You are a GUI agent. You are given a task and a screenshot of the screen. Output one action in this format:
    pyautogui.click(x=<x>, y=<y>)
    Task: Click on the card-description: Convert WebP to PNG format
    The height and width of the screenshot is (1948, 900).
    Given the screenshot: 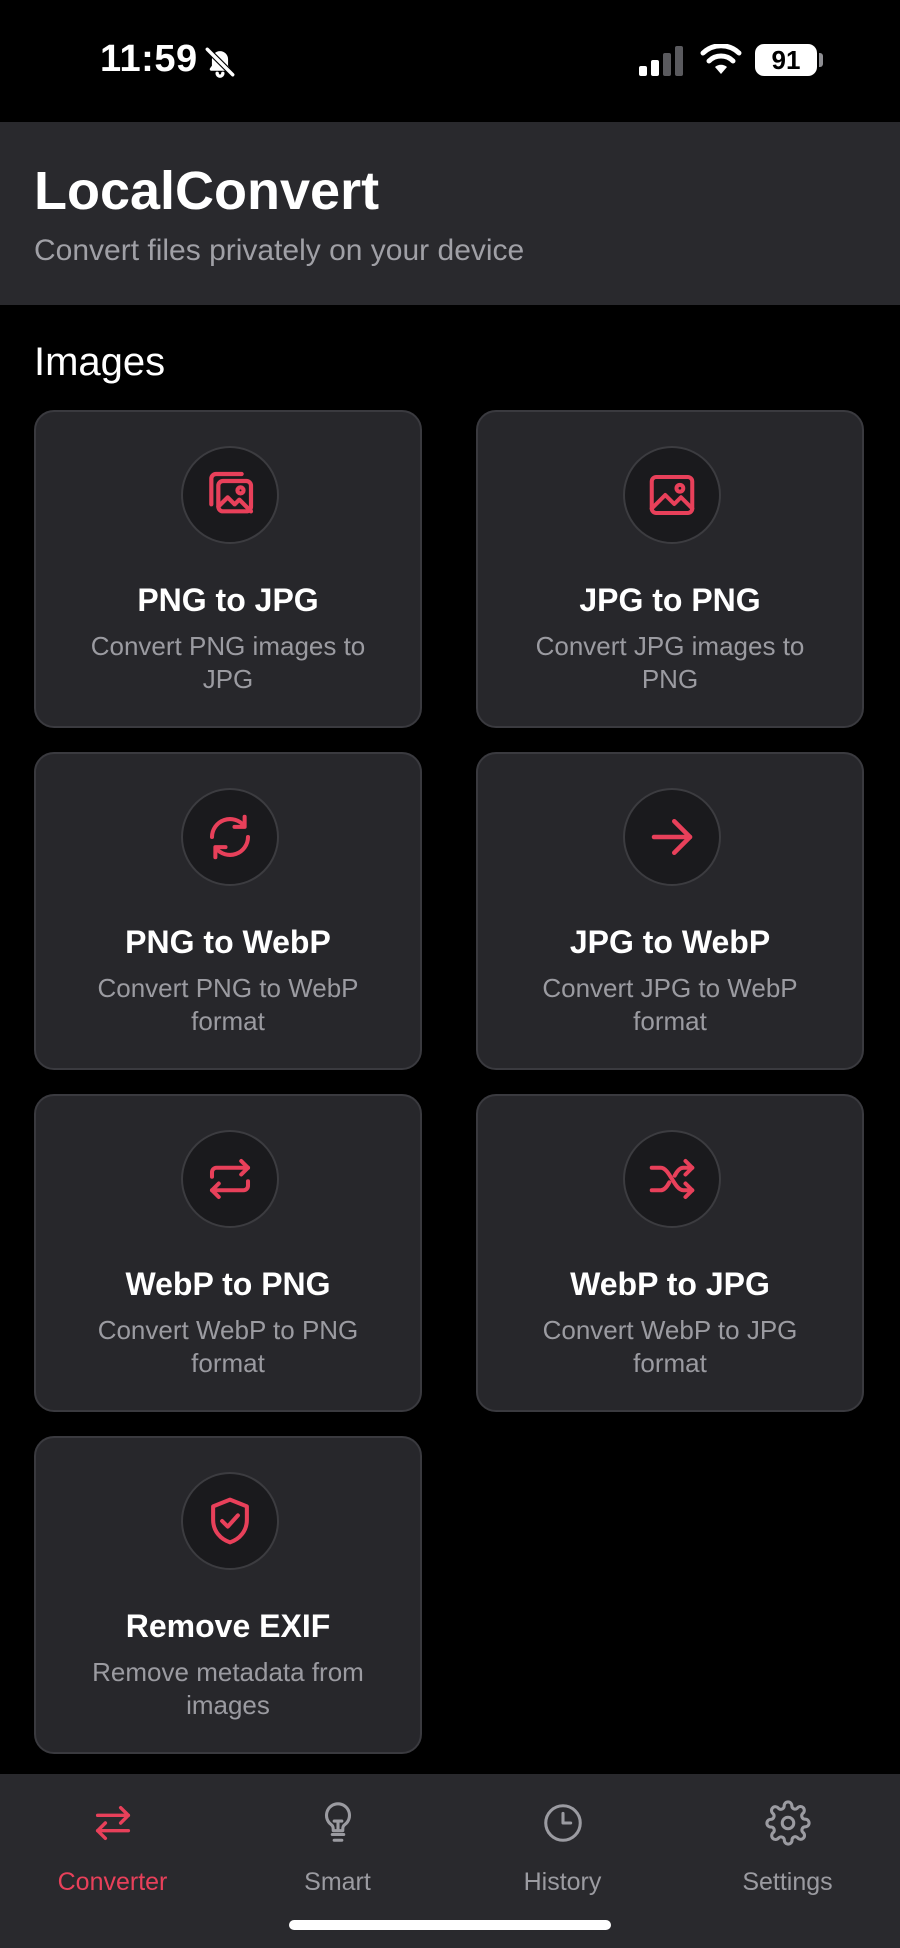 What is the action you would take?
    pyautogui.click(x=228, y=1346)
    